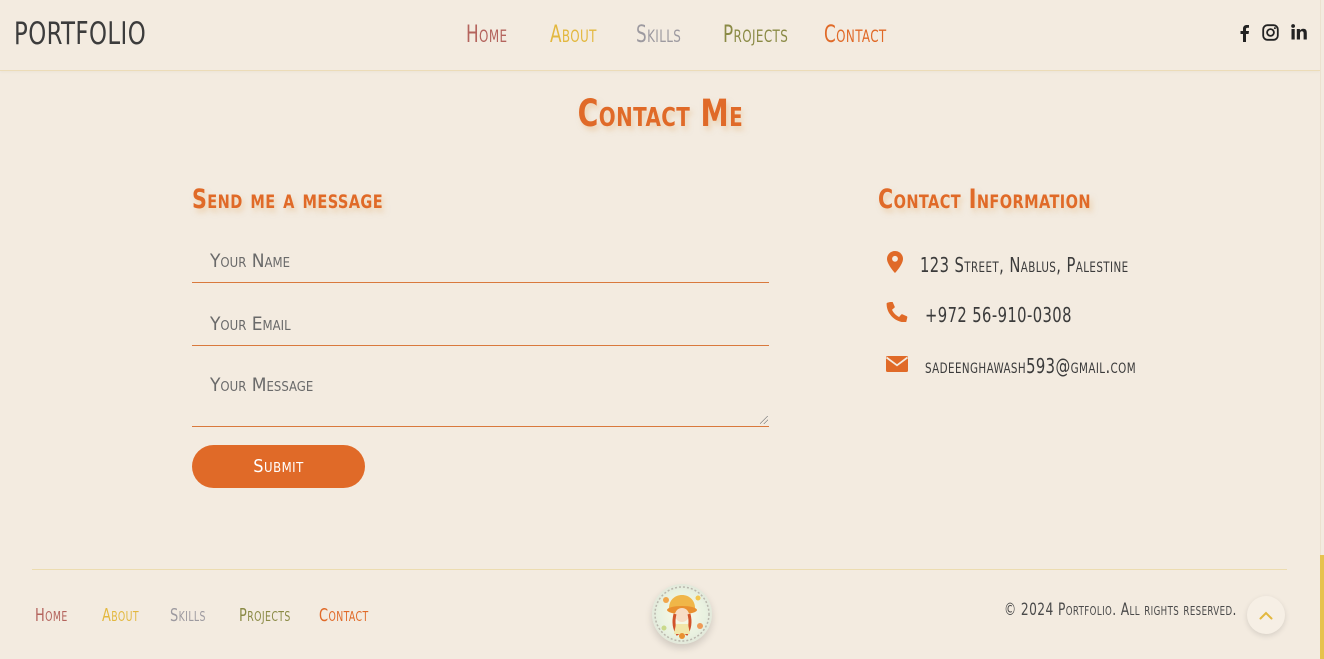  What do you see at coordinates (1244, 33) in the screenshot?
I see `facebook-icon` at bounding box center [1244, 33].